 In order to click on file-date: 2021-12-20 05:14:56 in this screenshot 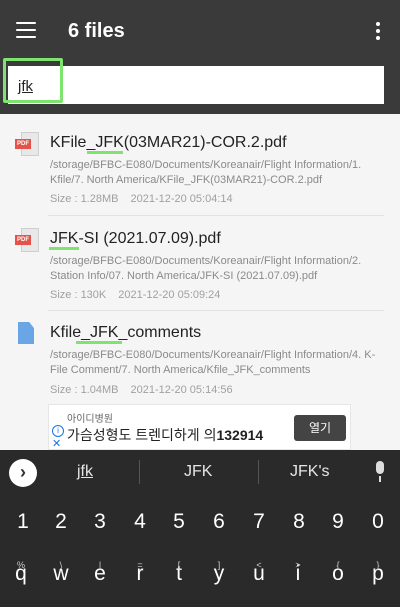, I will do `click(181, 390)`.